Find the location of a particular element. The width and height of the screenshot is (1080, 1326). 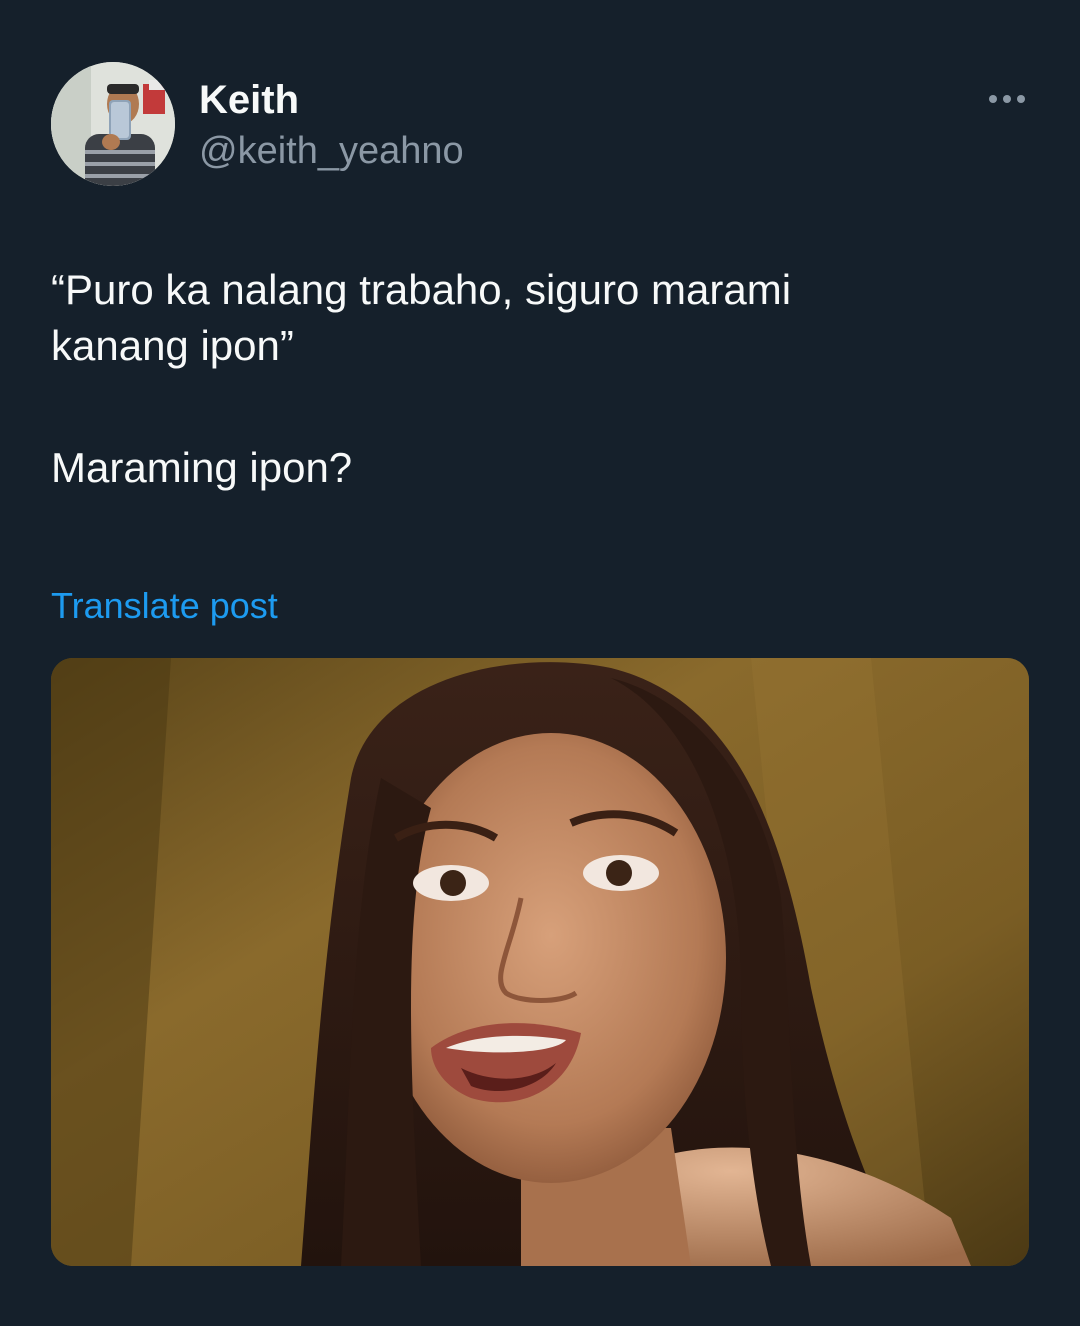

avatar is located at coordinates (113, 124).